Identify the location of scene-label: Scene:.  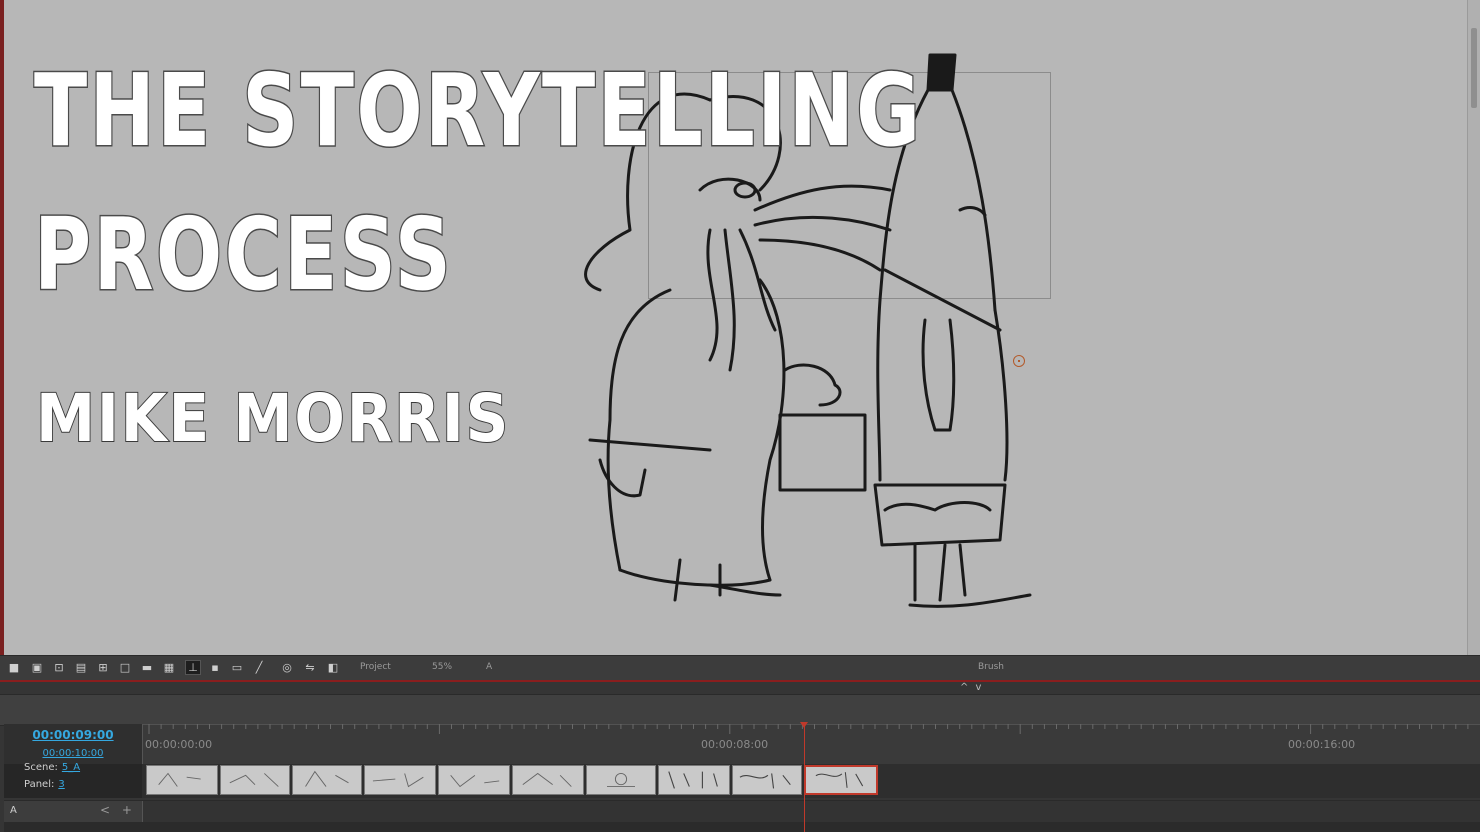
(41, 767).